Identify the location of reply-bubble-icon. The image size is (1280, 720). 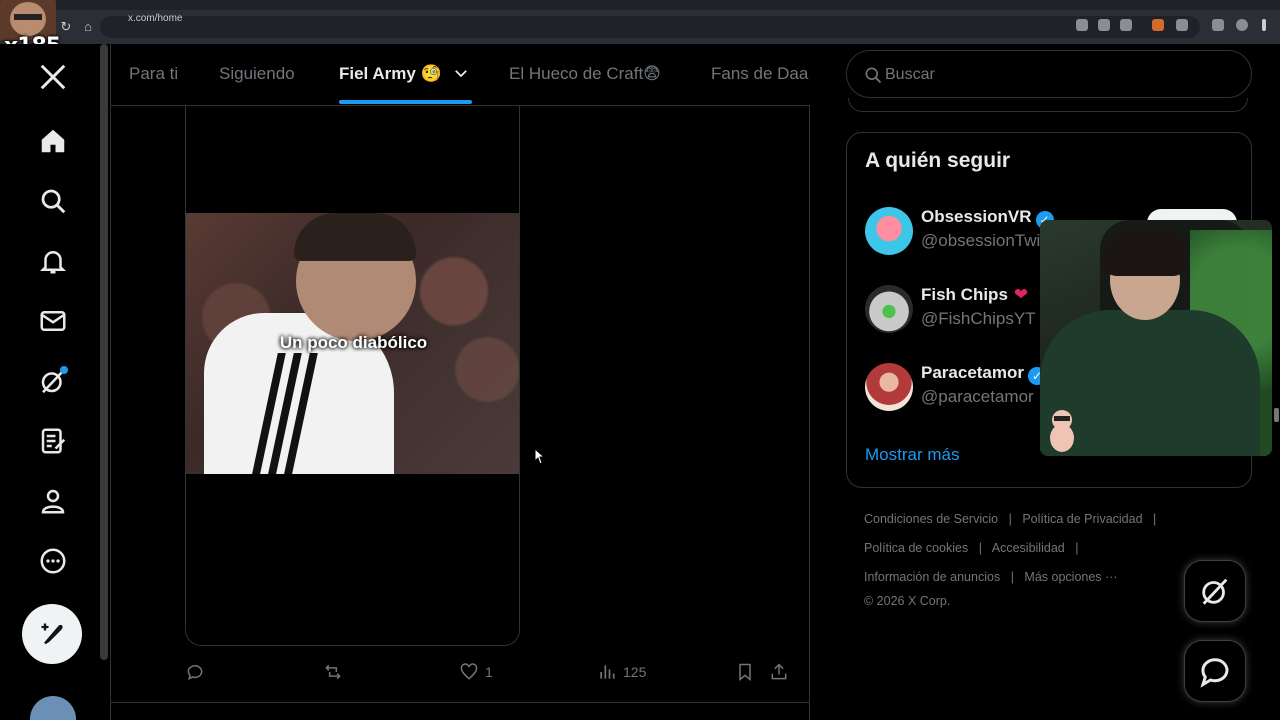
(195, 673).